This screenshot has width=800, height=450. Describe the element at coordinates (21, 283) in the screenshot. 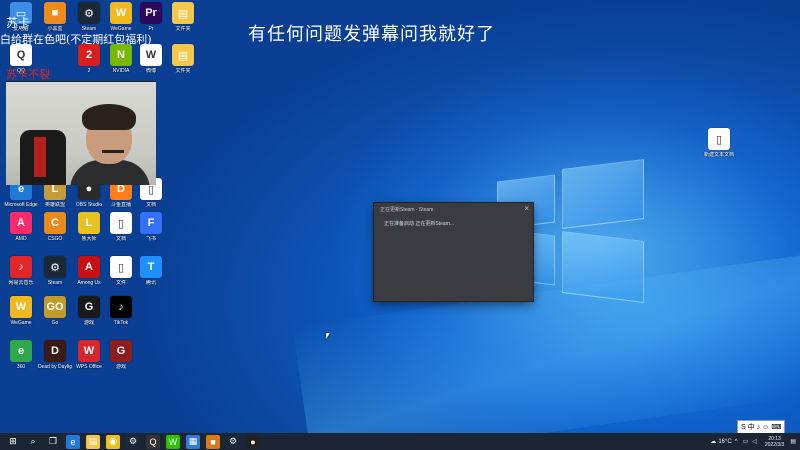

I see `desktop-icon-label: 网易云音乐` at that location.